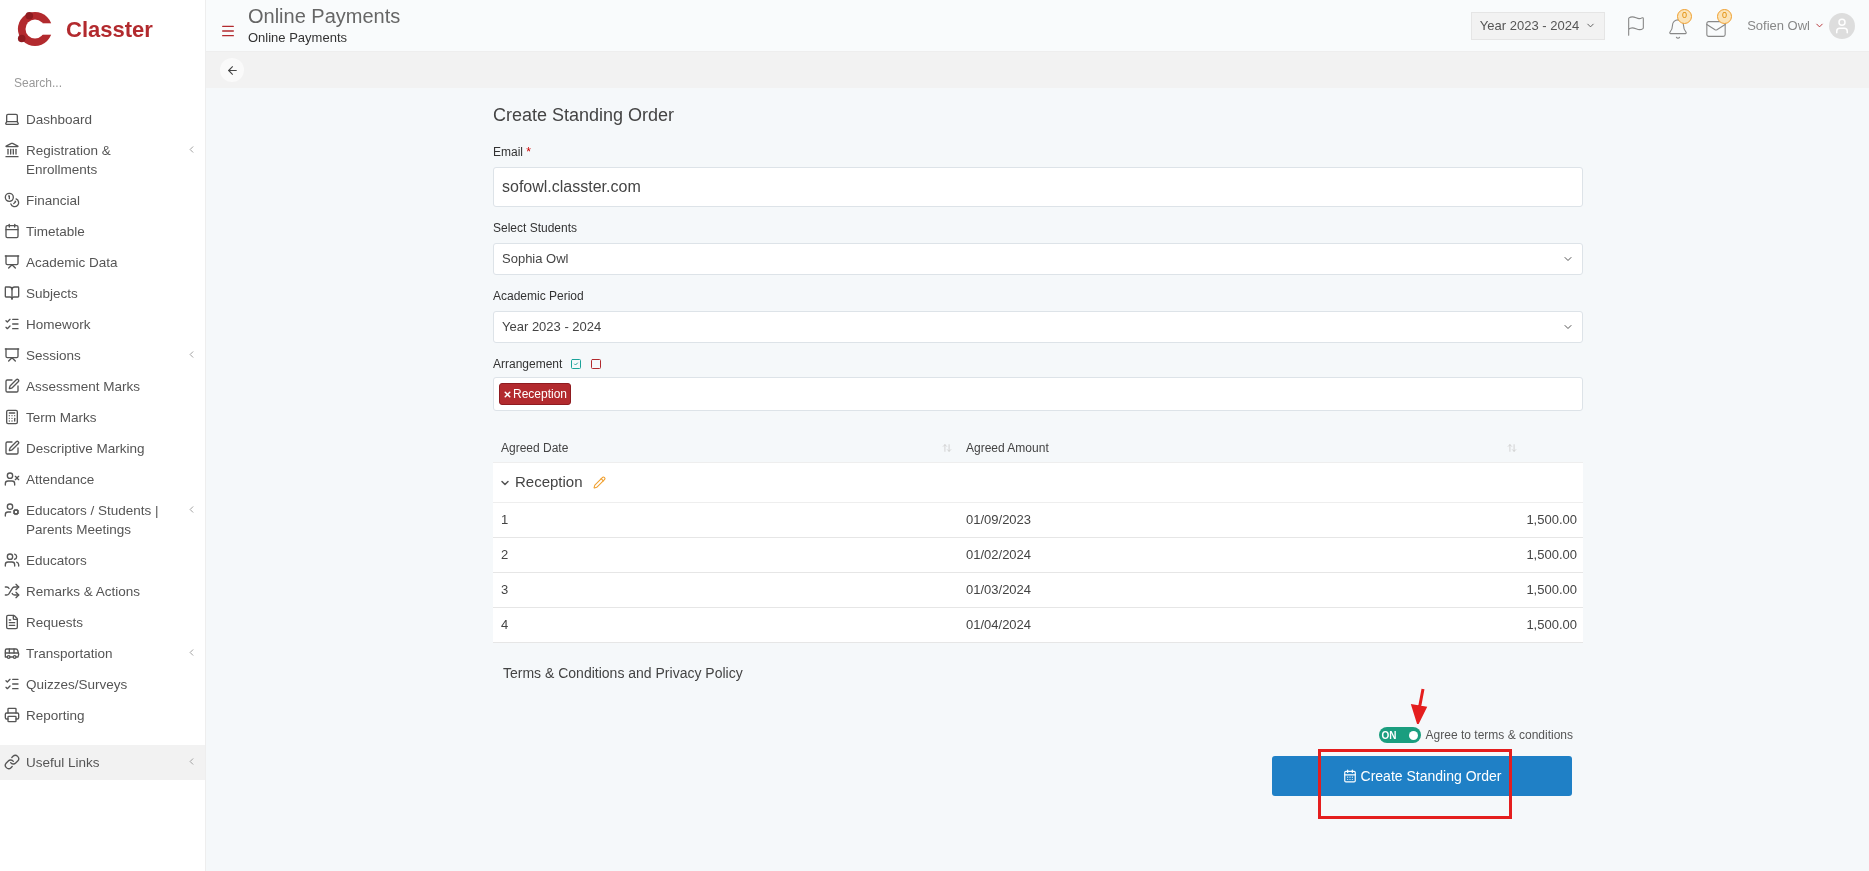 This screenshot has height=871, width=1869. Describe the element at coordinates (1236, 447) in the screenshot. I see `column-header: Agreed Amount` at that location.